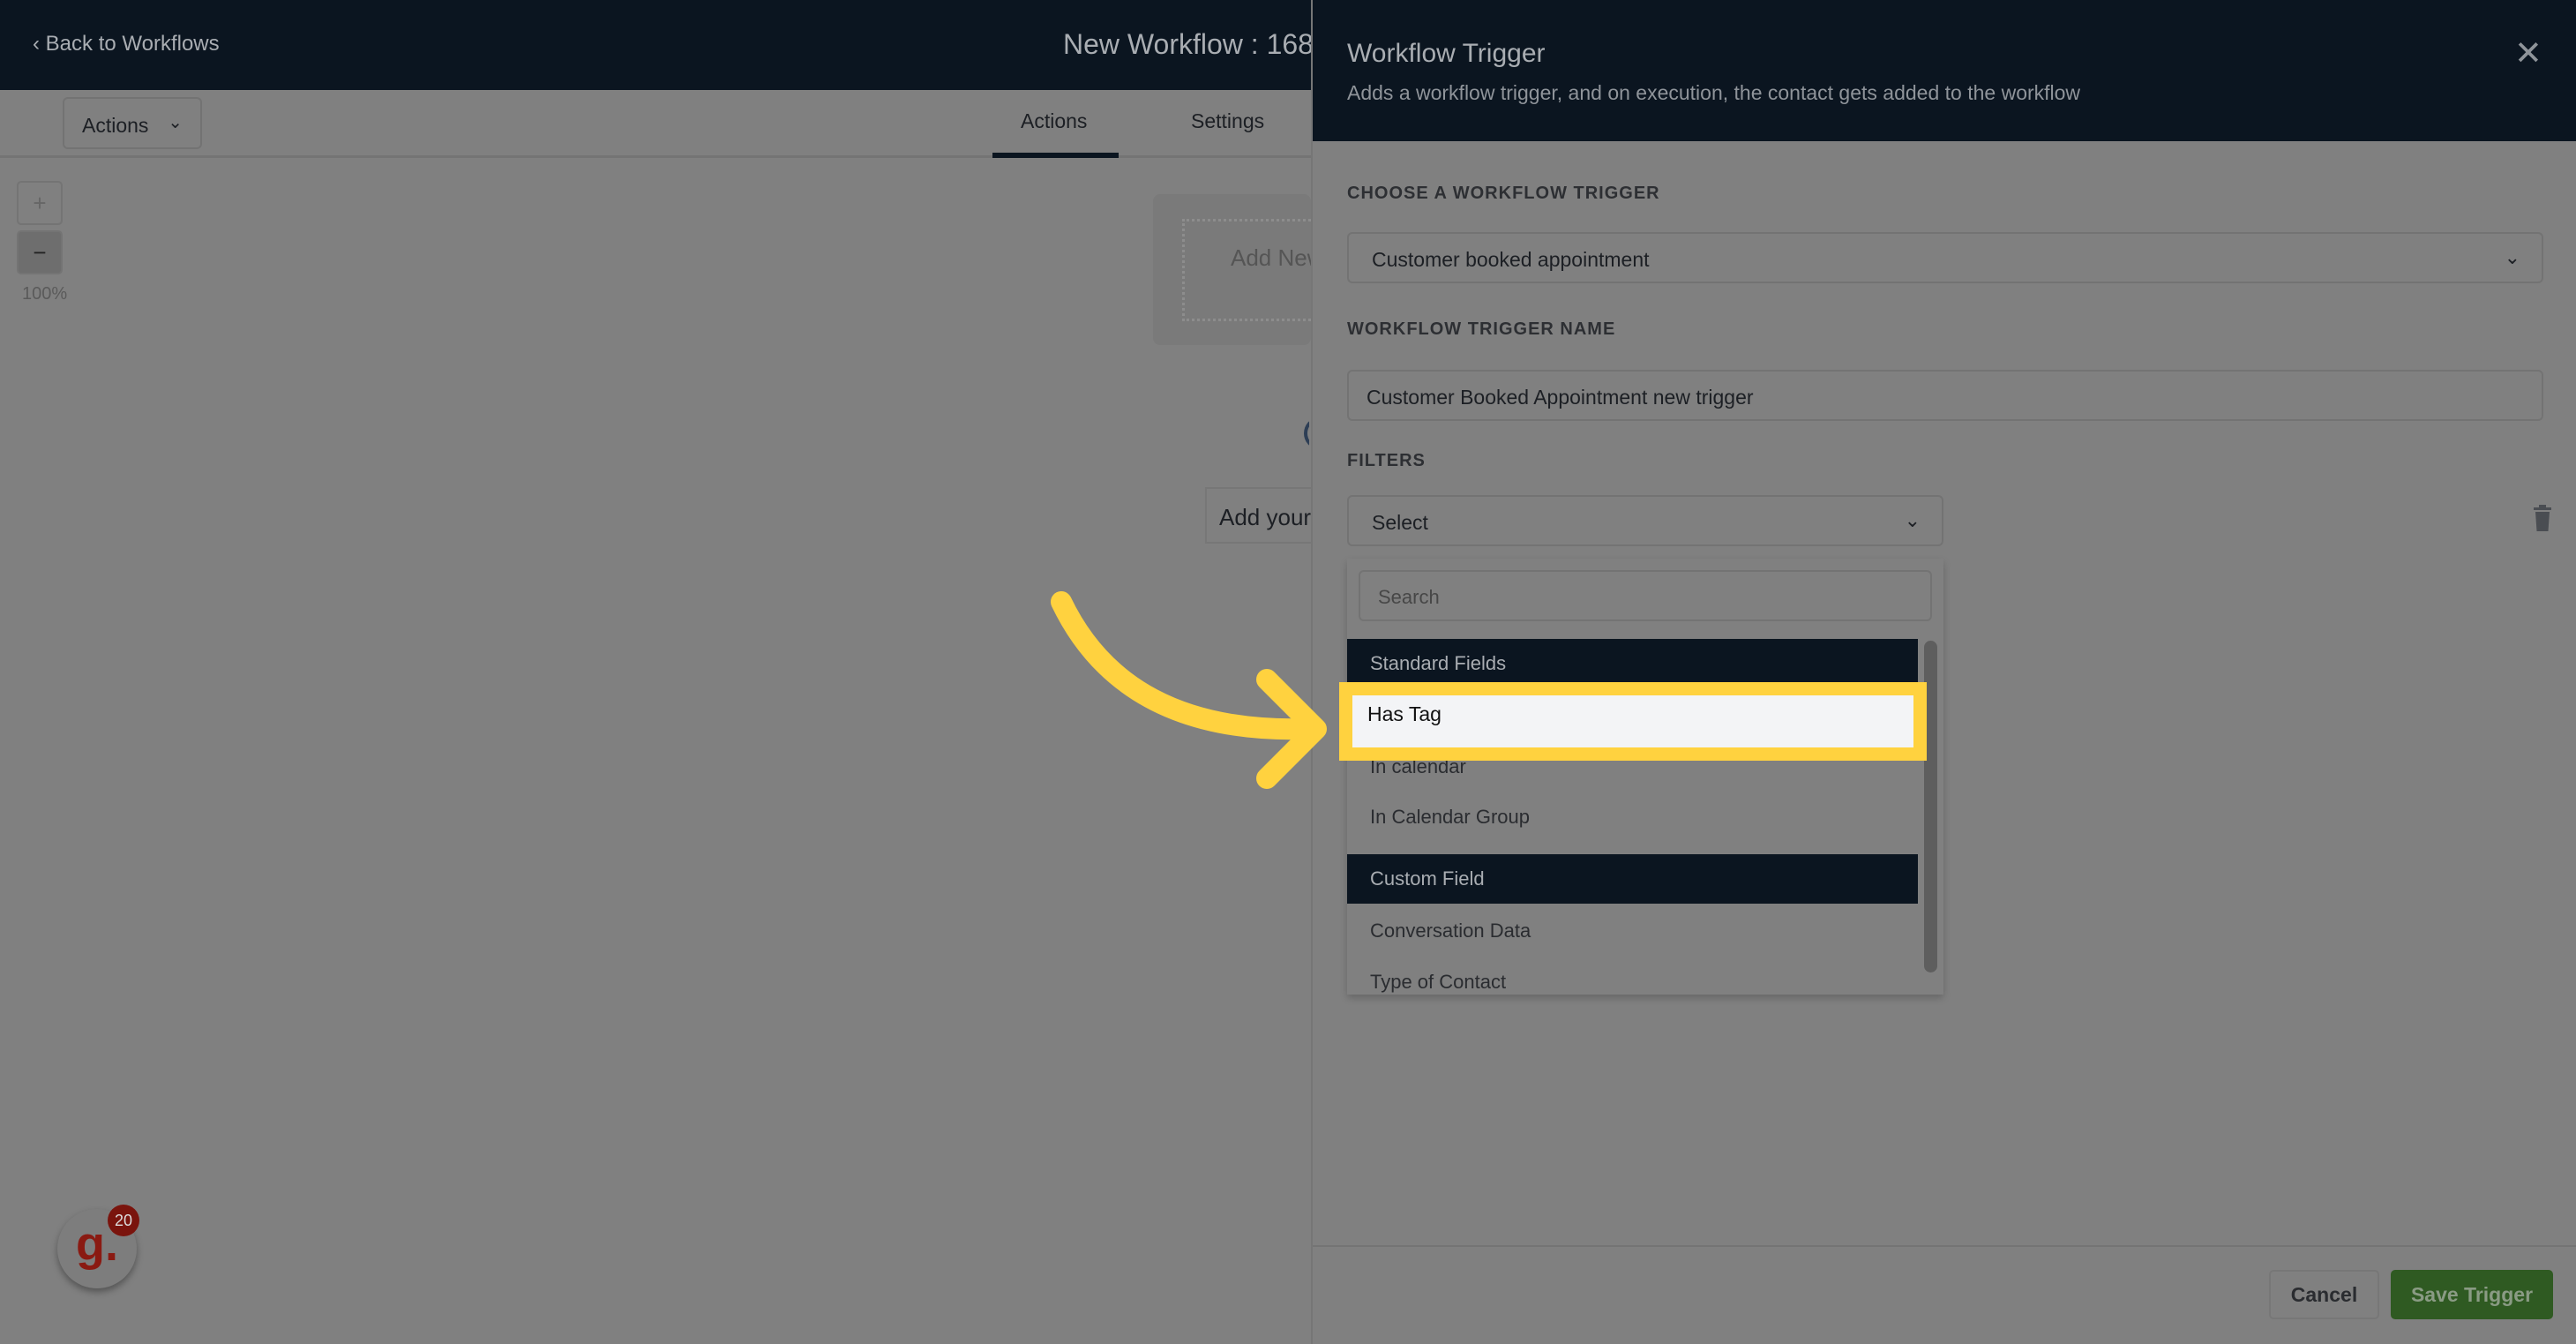 This screenshot has height=1344, width=2576. I want to click on pointer-arrow-icon, so click(1189, 690).